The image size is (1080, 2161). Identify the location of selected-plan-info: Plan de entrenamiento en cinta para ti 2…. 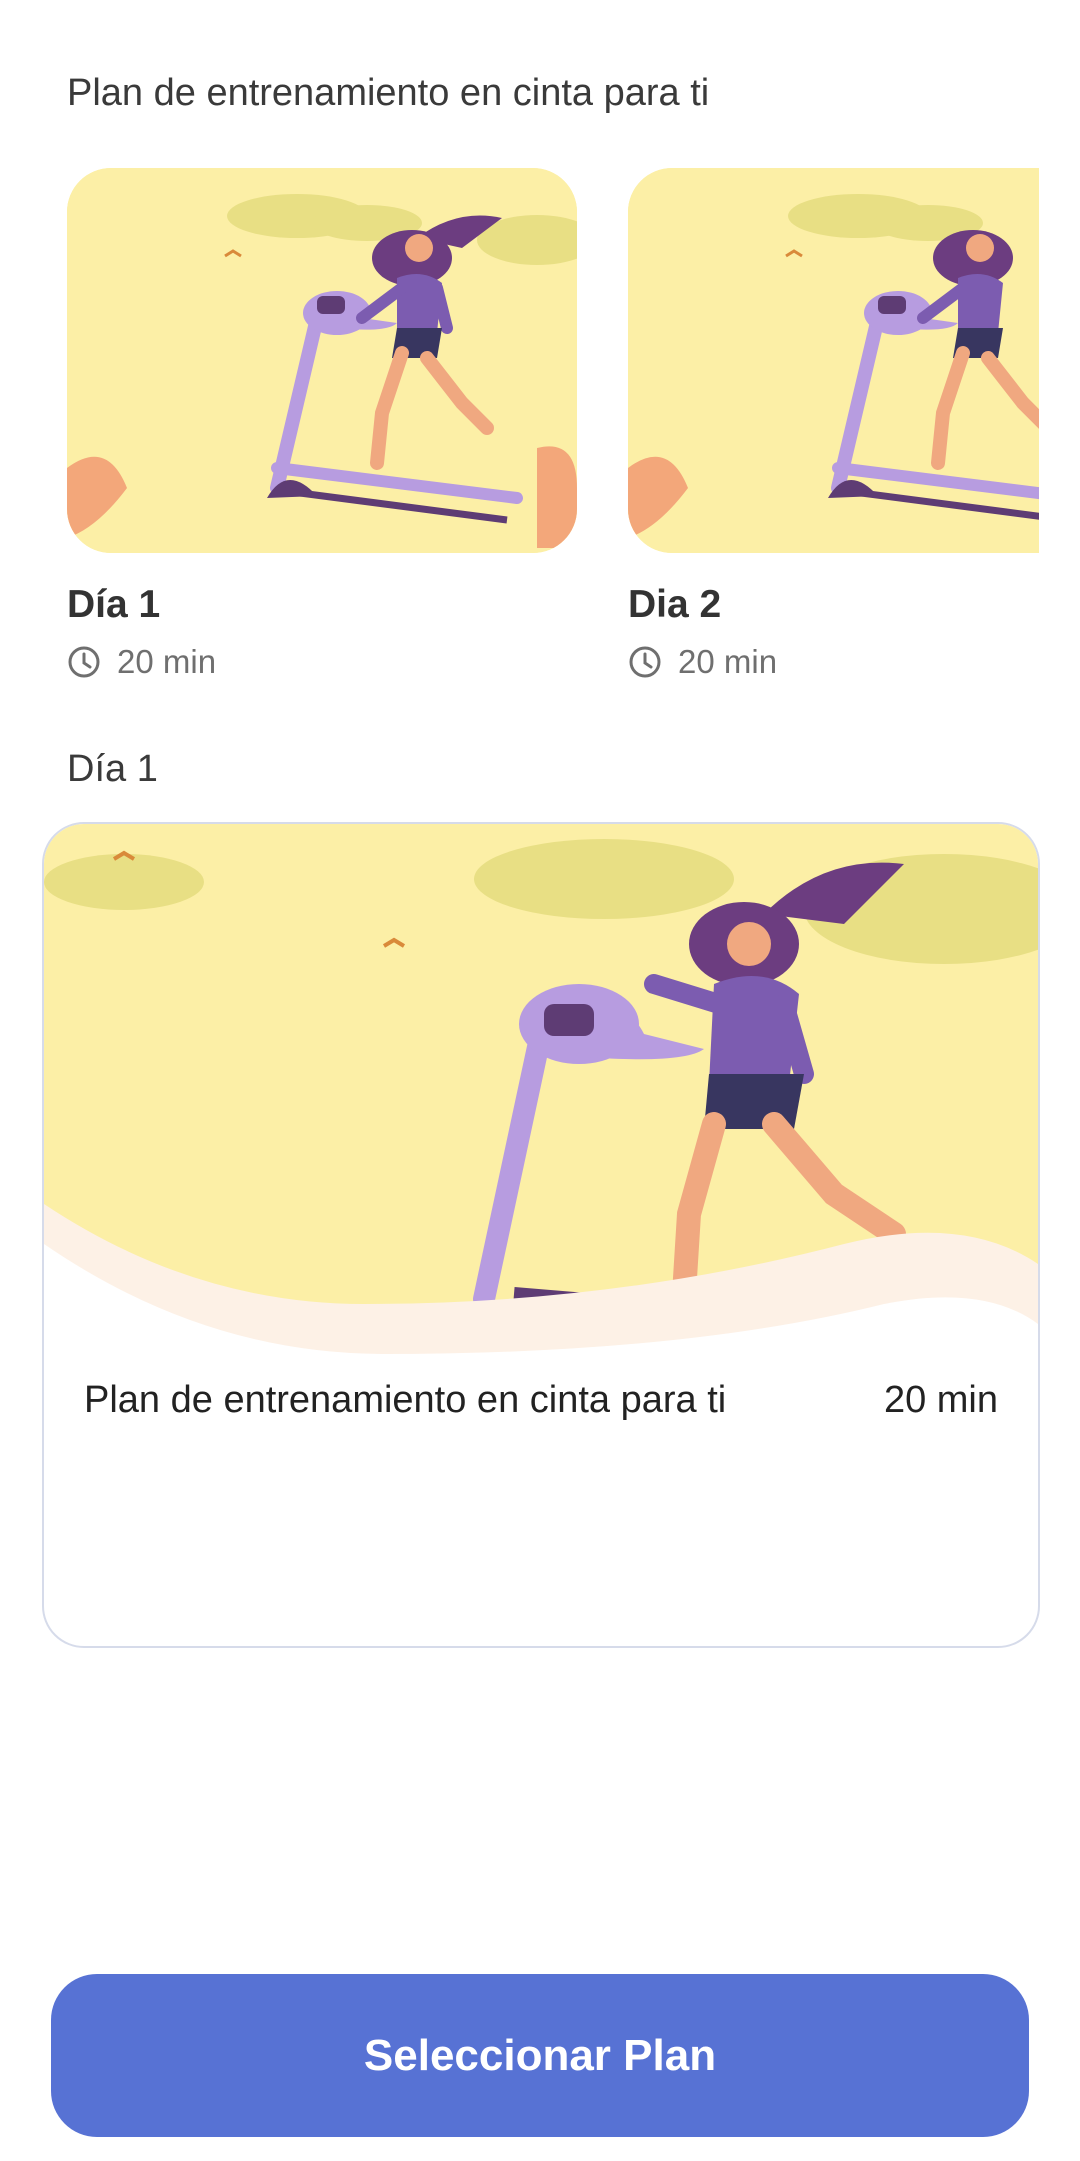
(541, 1400).